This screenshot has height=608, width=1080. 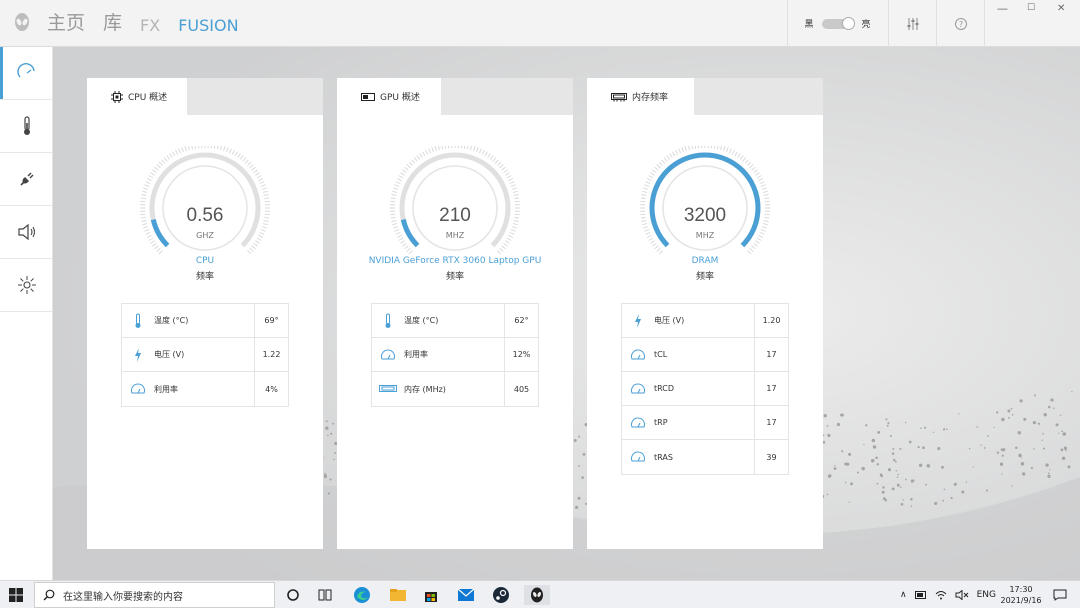 I want to click on battery-icon, so click(x=920, y=595).